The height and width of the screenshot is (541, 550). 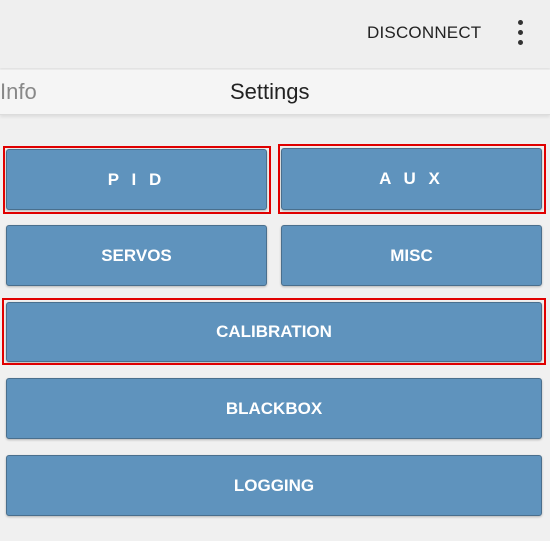 What do you see at coordinates (270, 92) in the screenshot?
I see `tab-settings: Settings` at bounding box center [270, 92].